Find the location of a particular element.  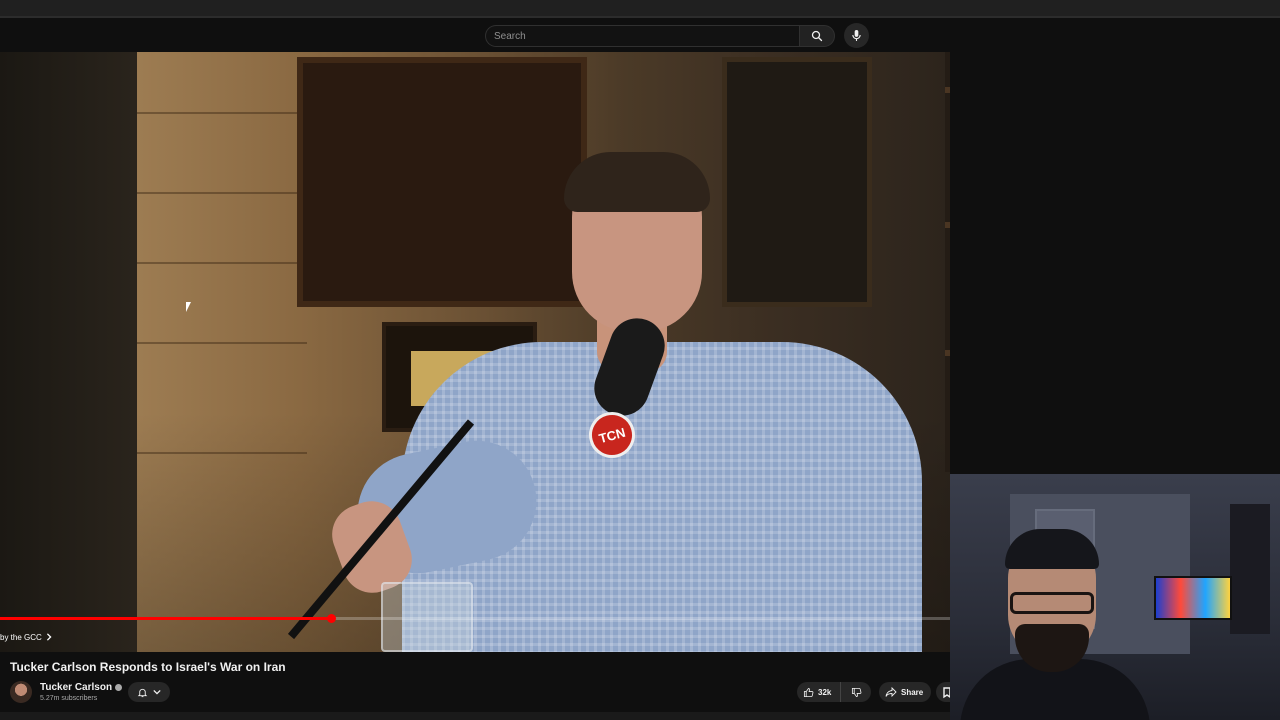

share-button: Share is located at coordinates (905, 692).